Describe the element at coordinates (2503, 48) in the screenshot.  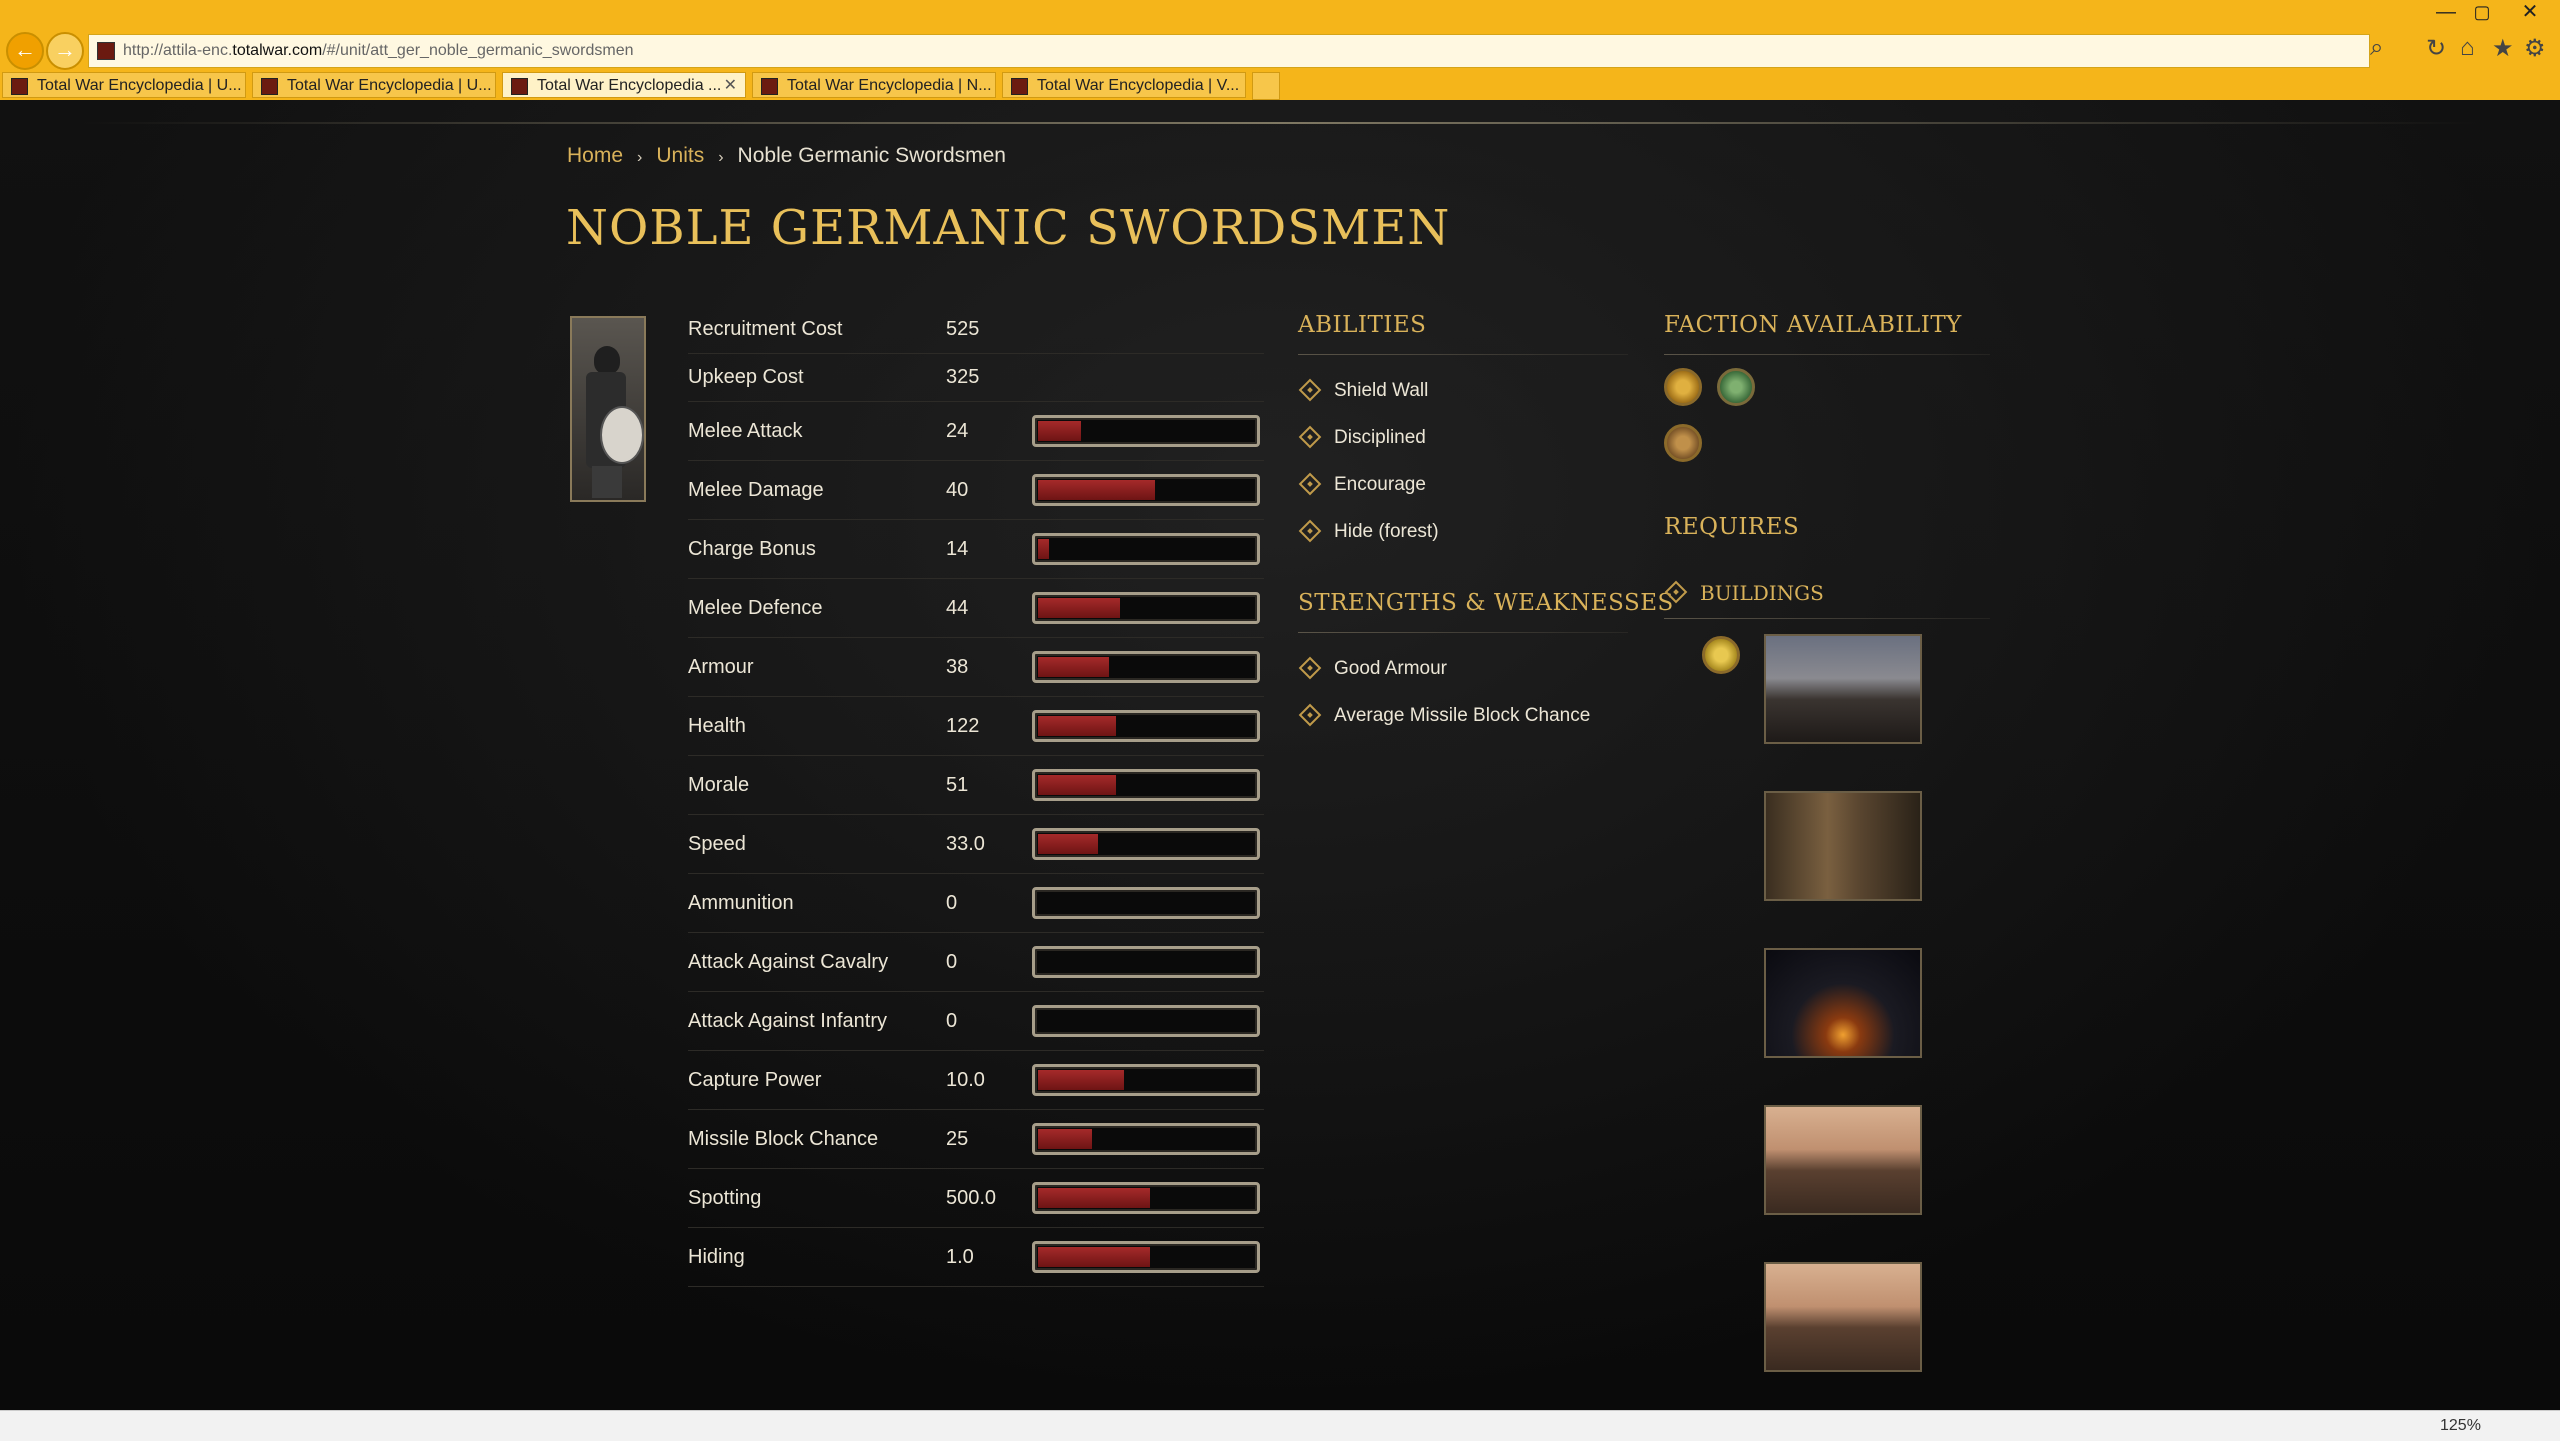
I see `favorites-star-icon: ★` at that location.